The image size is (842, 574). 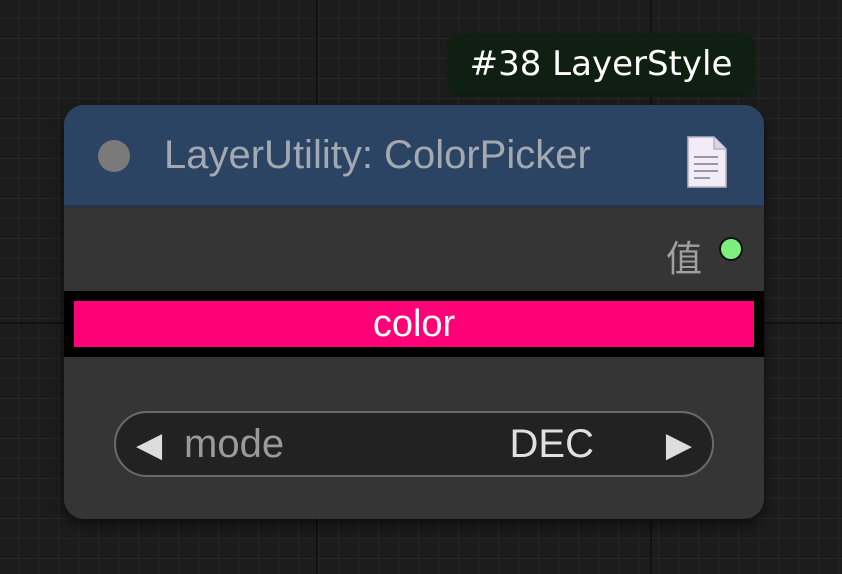 What do you see at coordinates (414, 444) in the screenshot?
I see `mode-combo: ◀ mode DEC ▶` at bounding box center [414, 444].